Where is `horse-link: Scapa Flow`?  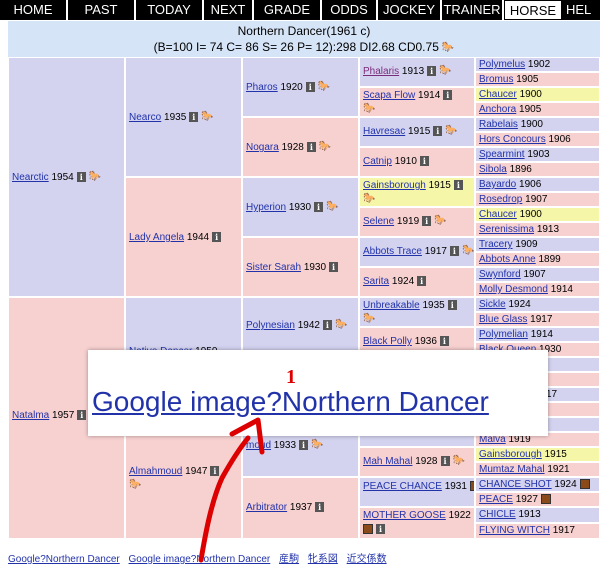 horse-link: Scapa Flow is located at coordinates (389, 95).